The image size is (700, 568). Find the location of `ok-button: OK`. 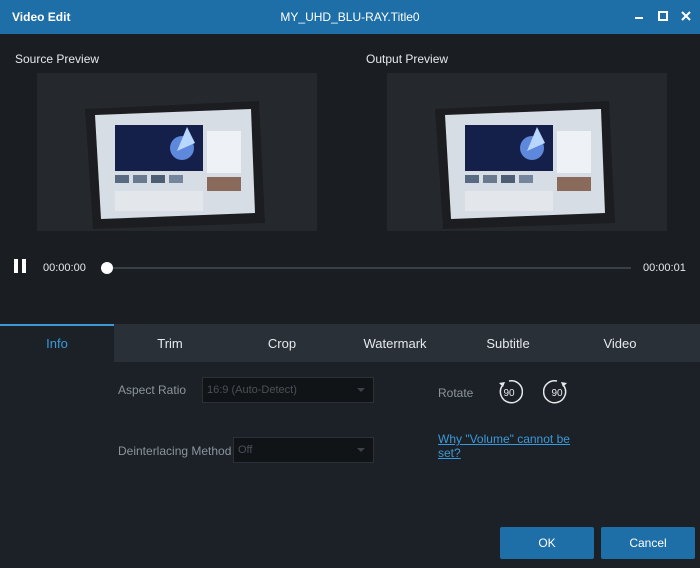

ok-button: OK is located at coordinates (547, 543).